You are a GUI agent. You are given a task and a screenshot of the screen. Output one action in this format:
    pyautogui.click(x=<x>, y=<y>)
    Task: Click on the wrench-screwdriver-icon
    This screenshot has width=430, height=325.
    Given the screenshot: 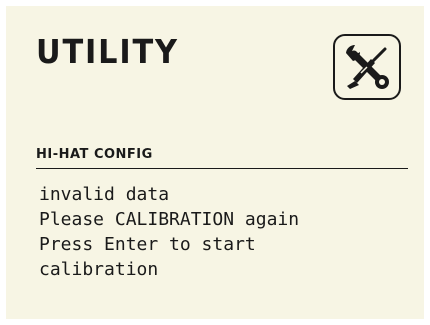 What is the action you would take?
    pyautogui.click(x=367, y=66)
    